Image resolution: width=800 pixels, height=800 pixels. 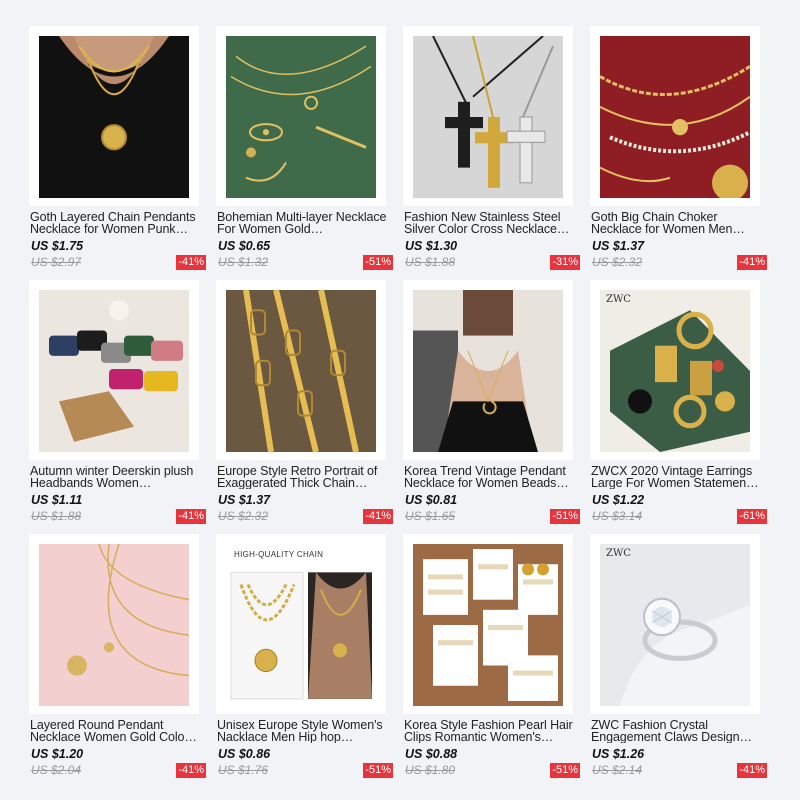 I want to click on original-price: US $1.65, so click(x=430, y=516).